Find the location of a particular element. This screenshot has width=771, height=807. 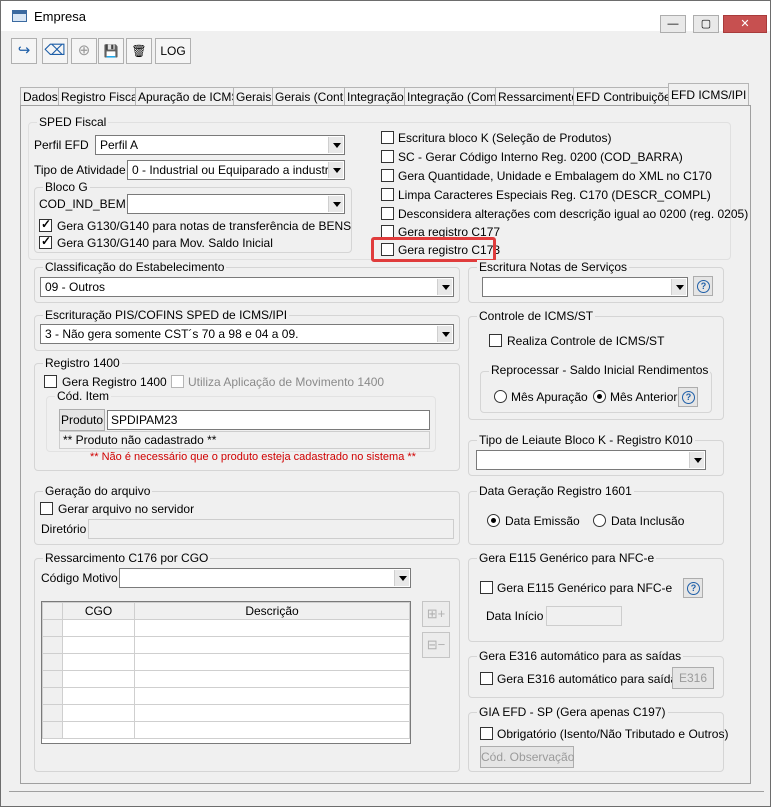

classificacao-value: 09 - Outros is located at coordinates (75, 287).